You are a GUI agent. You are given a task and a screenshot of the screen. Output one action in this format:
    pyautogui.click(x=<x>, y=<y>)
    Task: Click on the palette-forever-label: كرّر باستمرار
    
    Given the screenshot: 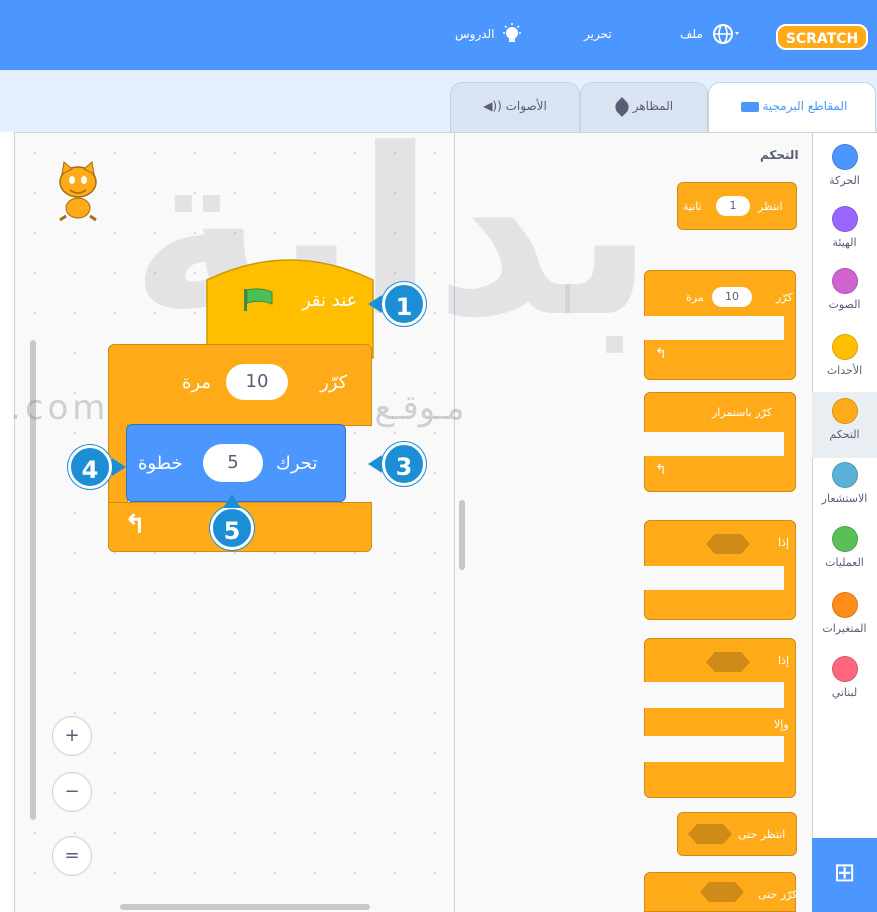 What is the action you would take?
    pyautogui.click(x=742, y=412)
    